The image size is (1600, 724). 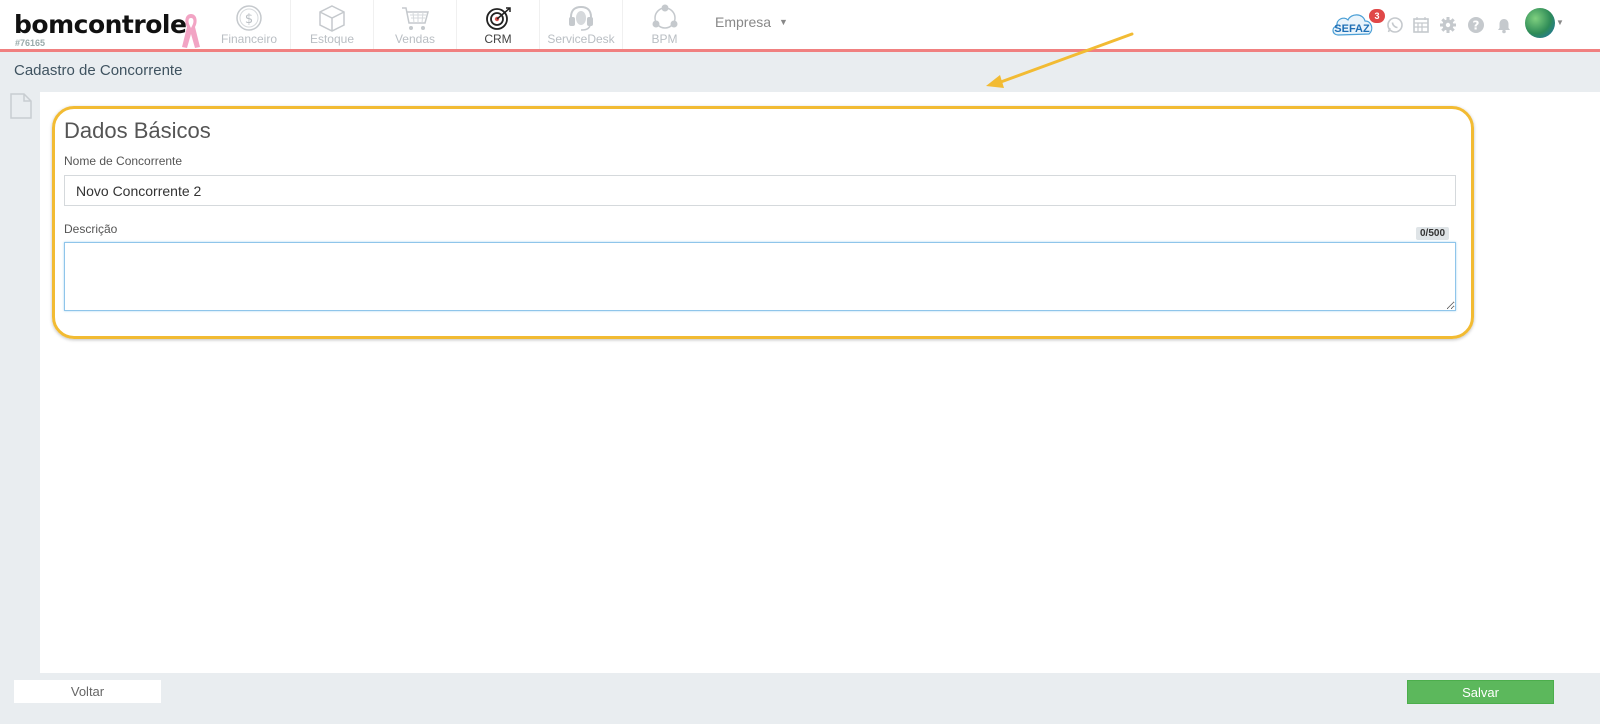 I want to click on character-counter: 0/500, so click(x=1433, y=233).